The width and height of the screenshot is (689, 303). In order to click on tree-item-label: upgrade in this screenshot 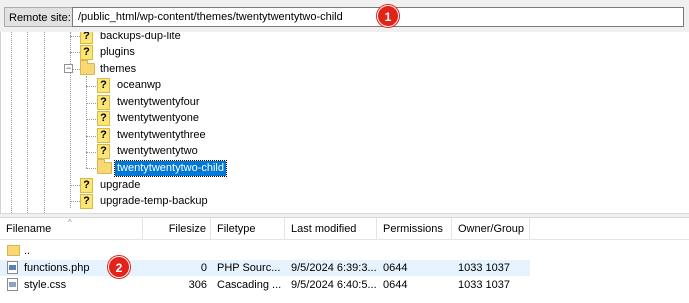, I will do `click(120, 185)`.